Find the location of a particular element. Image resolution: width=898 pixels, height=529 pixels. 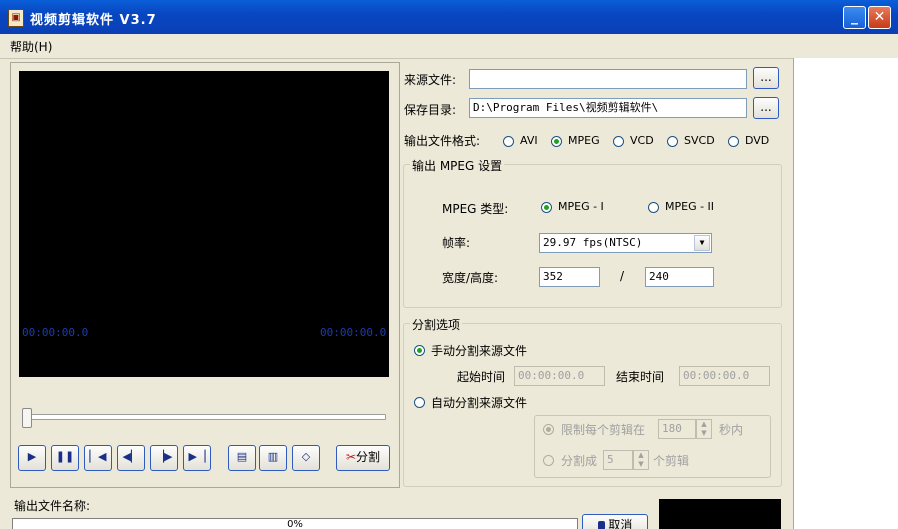

size-label: 宽度/高度: is located at coordinates (470, 278).